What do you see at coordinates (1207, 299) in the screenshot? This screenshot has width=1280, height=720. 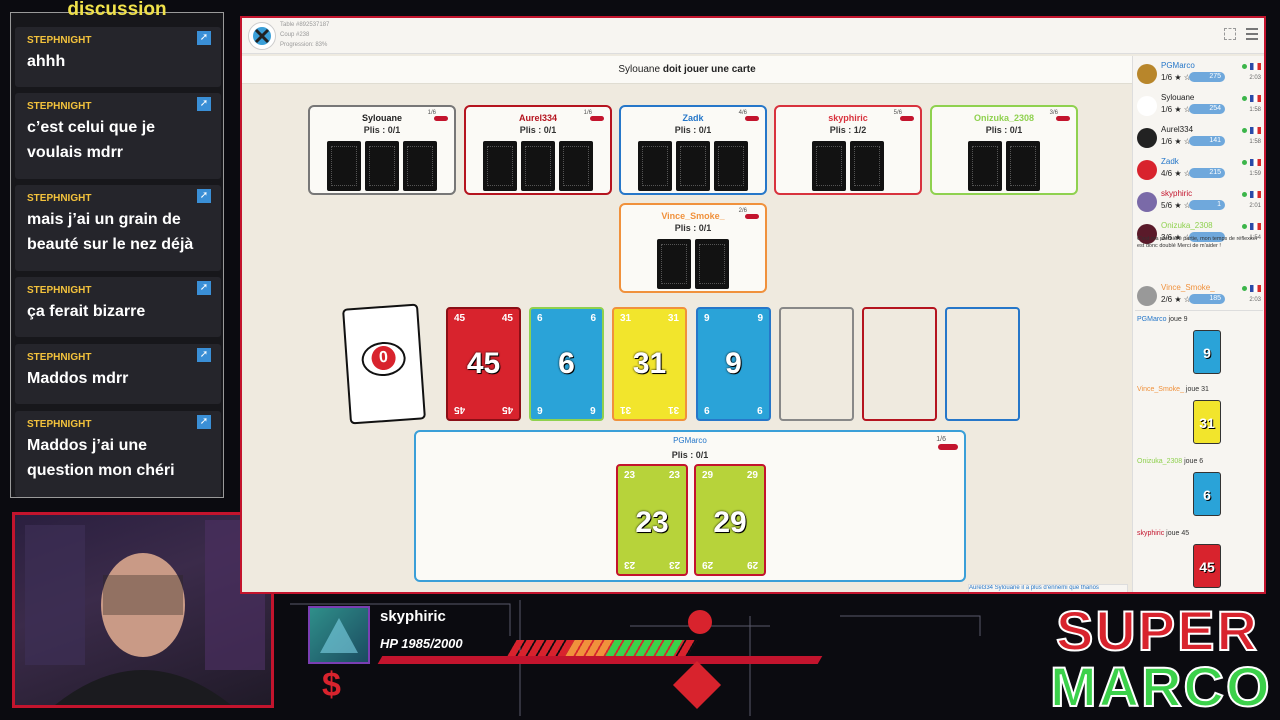 I see `rank-badge: 185` at bounding box center [1207, 299].